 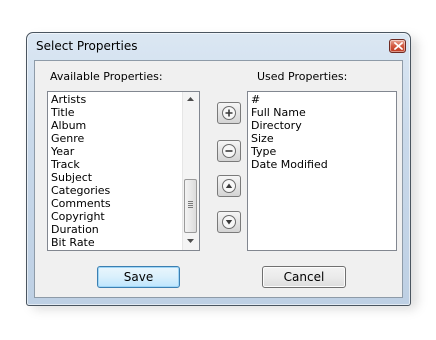 I want to click on scroll-down-button, so click(x=191, y=242).